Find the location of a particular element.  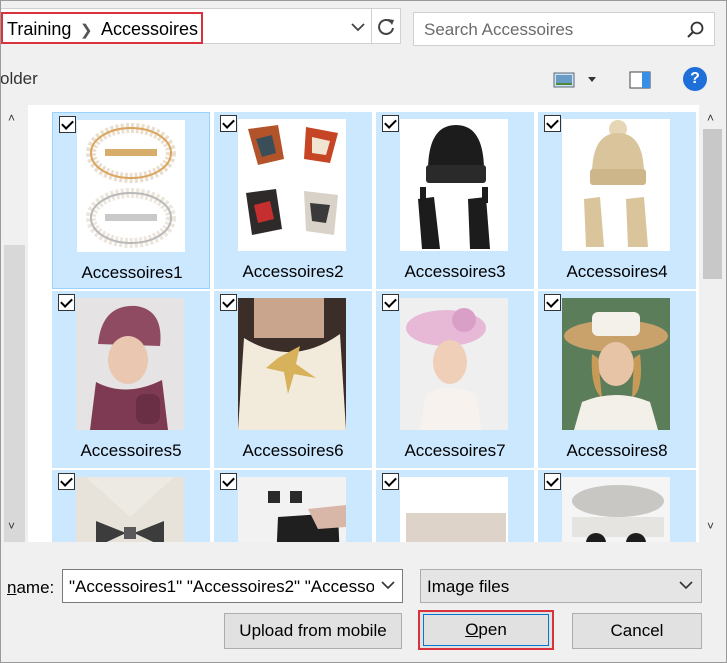

address-bar: Training ❯ Accessoires is located at coordinates (201, 26).